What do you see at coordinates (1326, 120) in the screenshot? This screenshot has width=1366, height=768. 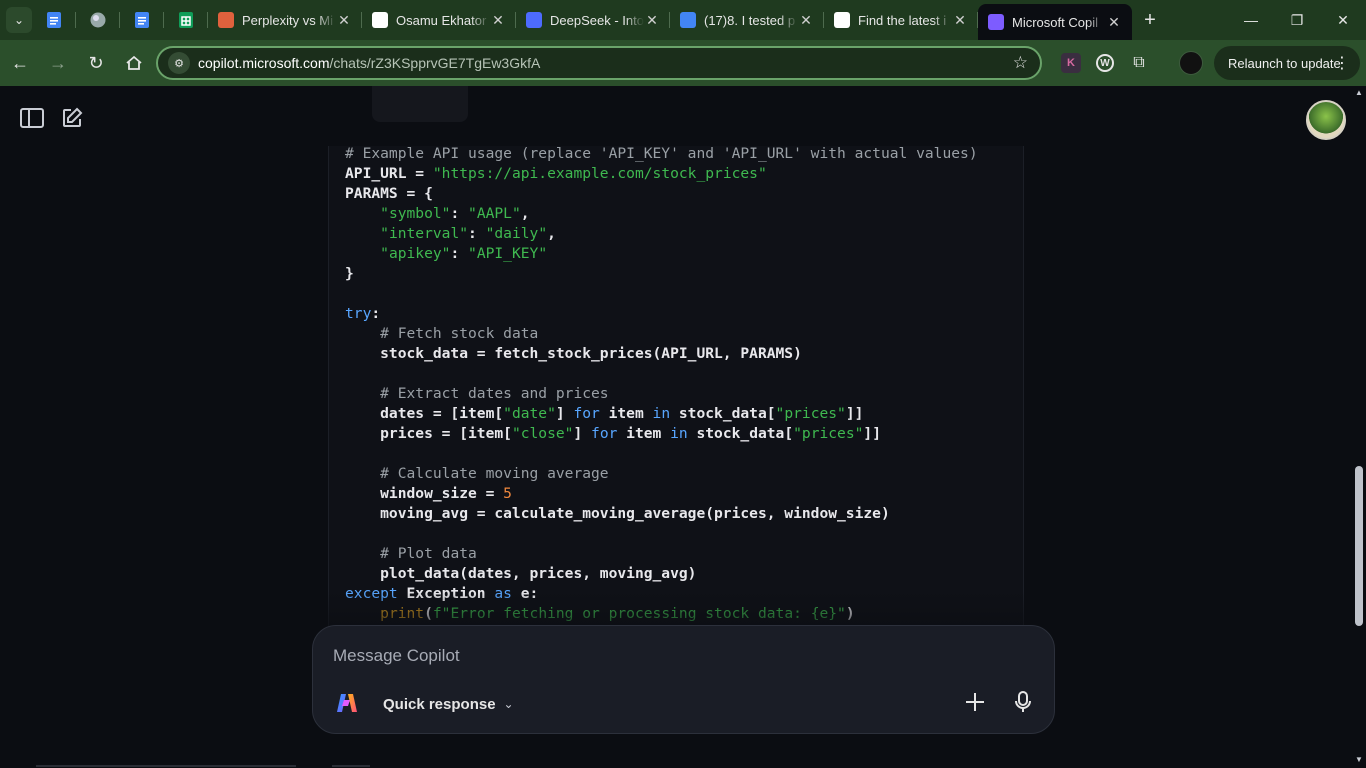 I see `avatar` at bounding box center [1326, 120].